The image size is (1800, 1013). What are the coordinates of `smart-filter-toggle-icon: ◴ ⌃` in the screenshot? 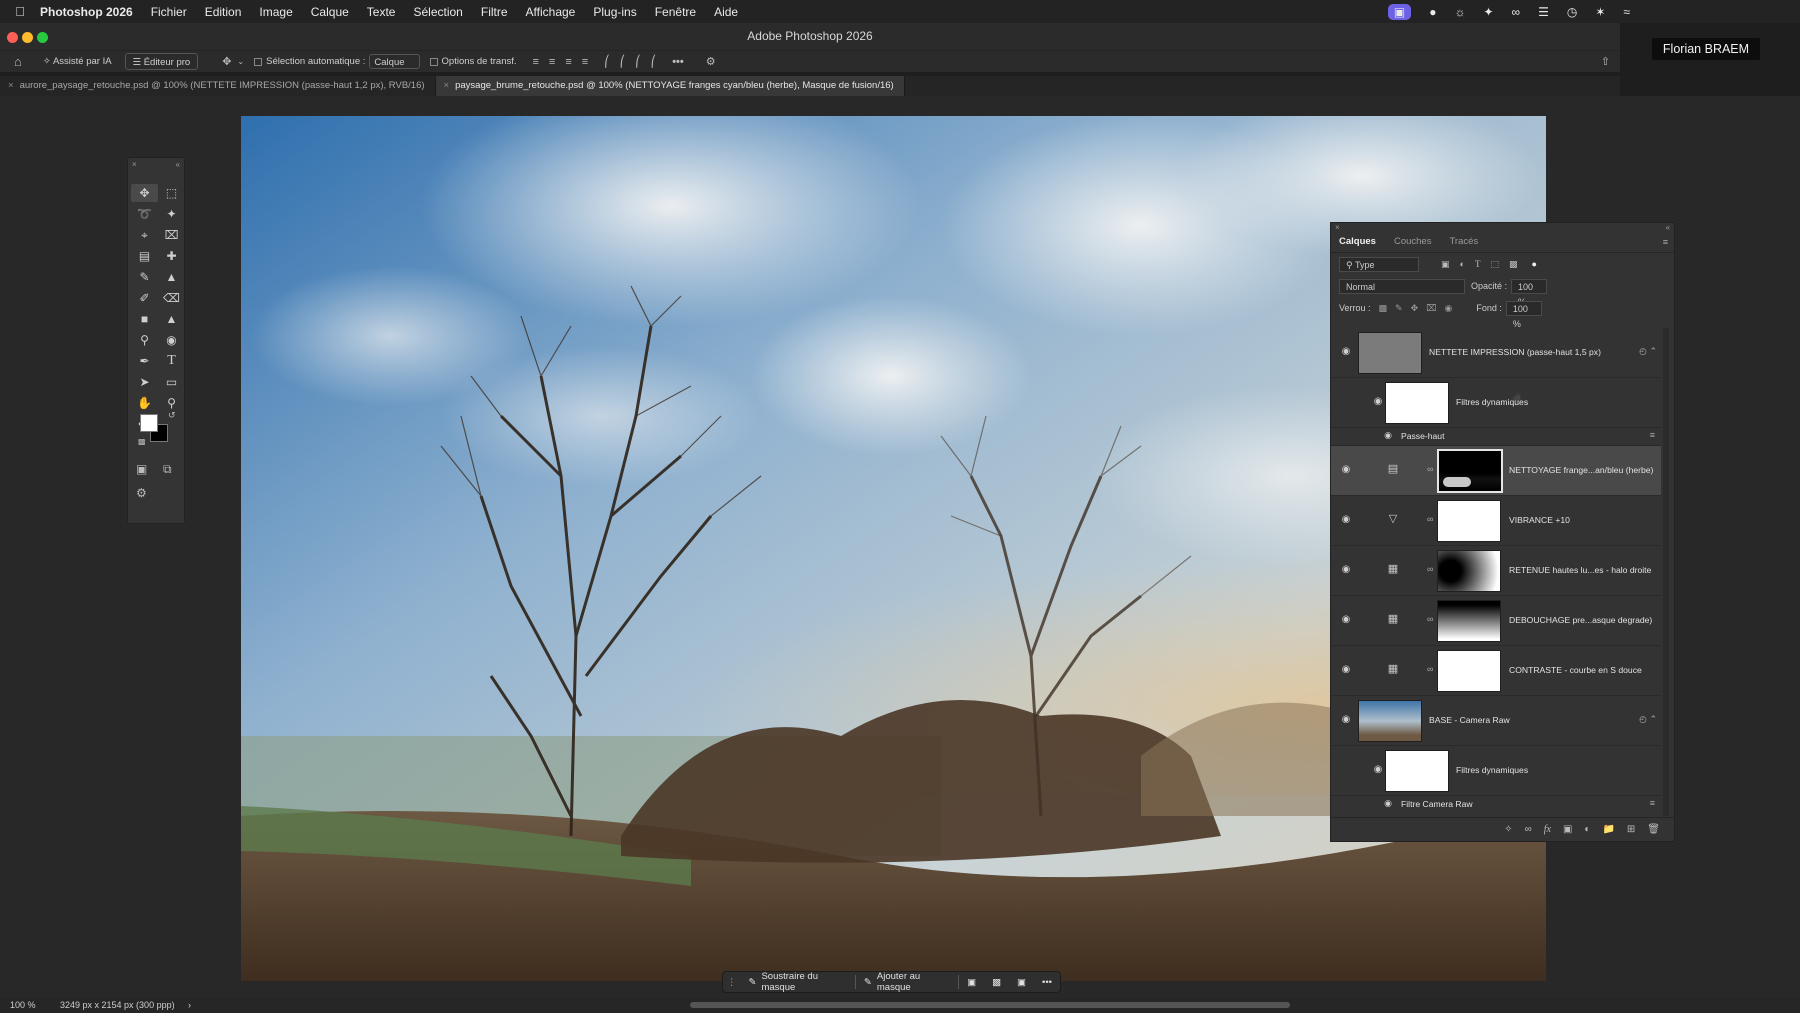 It's located at (1648, 351).